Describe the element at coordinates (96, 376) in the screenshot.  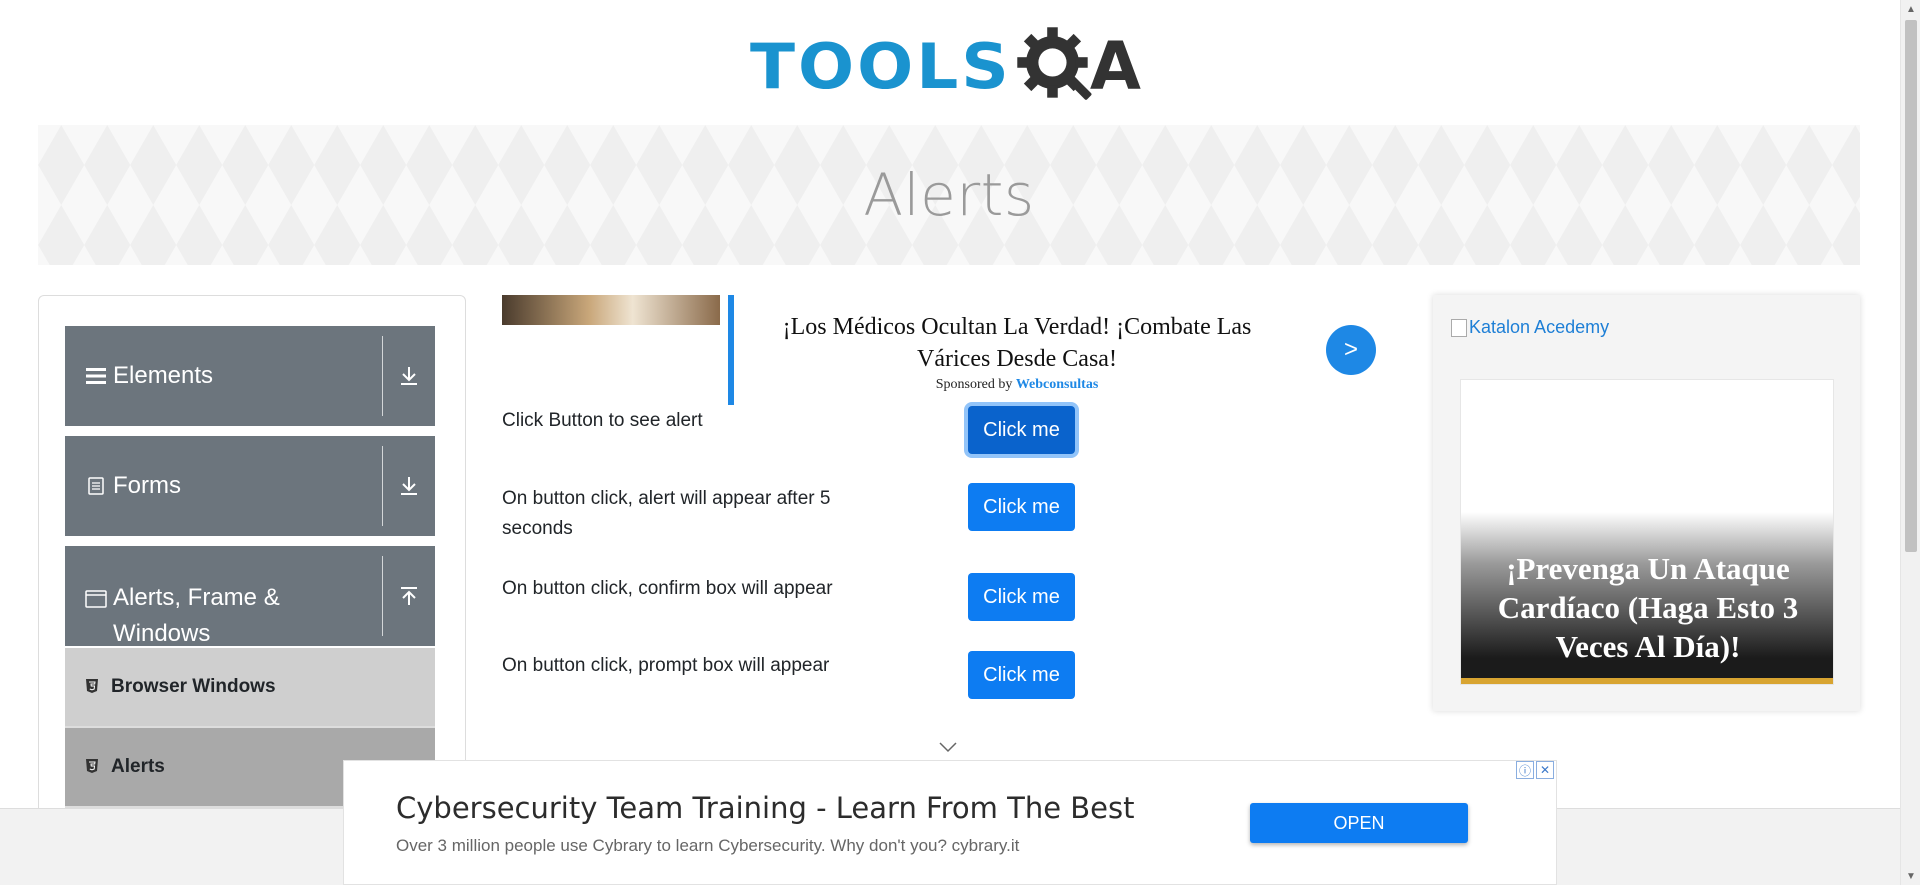
I see `hamburger-icon` at that location.